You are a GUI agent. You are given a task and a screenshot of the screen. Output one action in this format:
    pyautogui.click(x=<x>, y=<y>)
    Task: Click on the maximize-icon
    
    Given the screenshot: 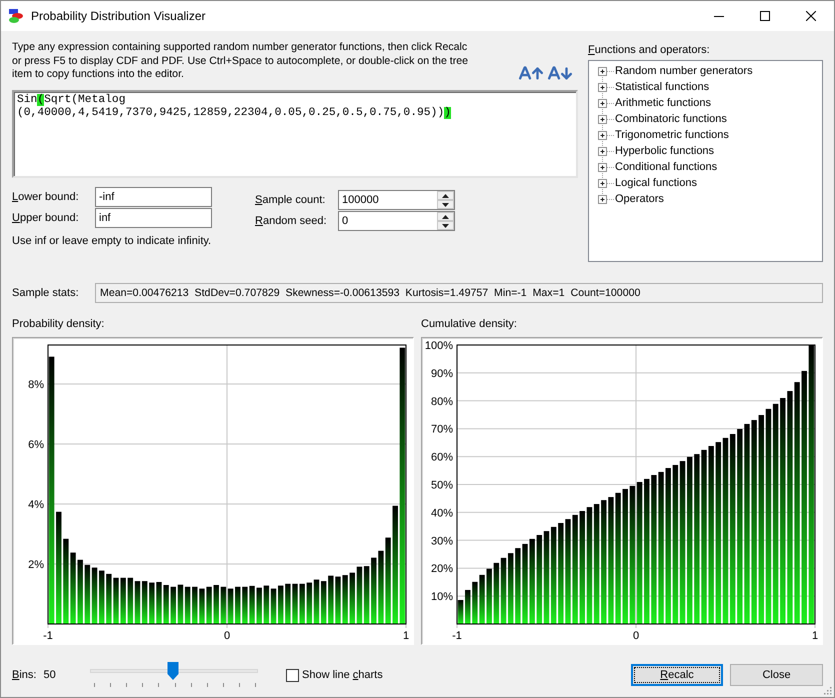 What is the action you would take?
    pyautogui.click(x=765, y=16)
    